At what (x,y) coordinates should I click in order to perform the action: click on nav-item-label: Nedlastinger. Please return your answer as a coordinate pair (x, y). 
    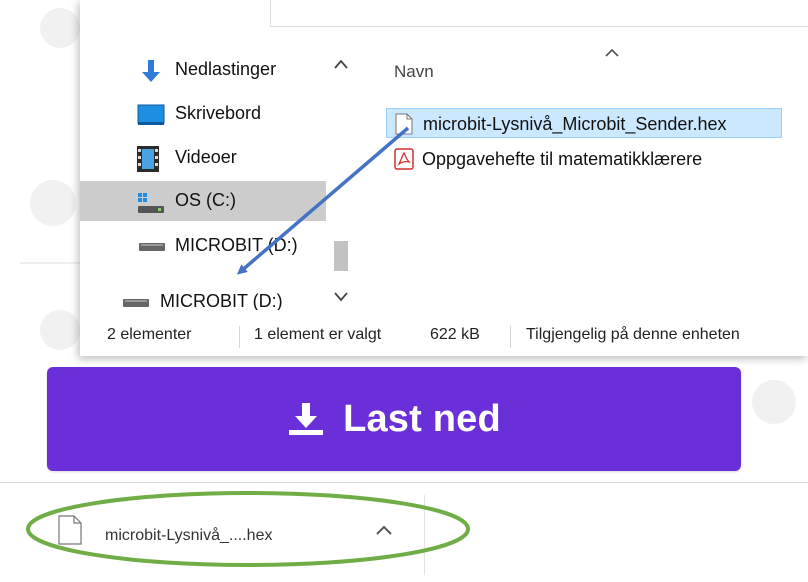
    Looking at the image, I should click on (226, 69).